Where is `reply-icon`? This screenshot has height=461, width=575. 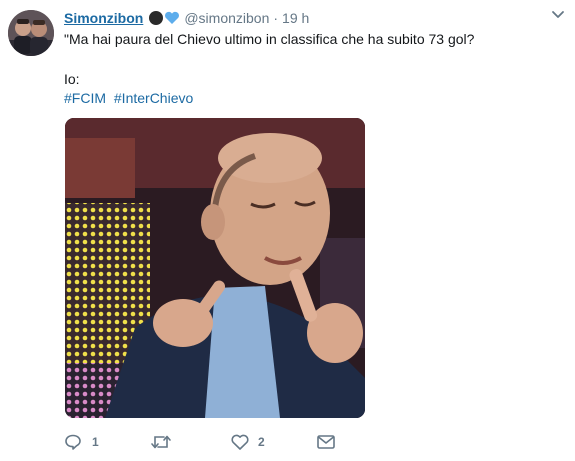 reply-icon is located at coordinates (73, 442).